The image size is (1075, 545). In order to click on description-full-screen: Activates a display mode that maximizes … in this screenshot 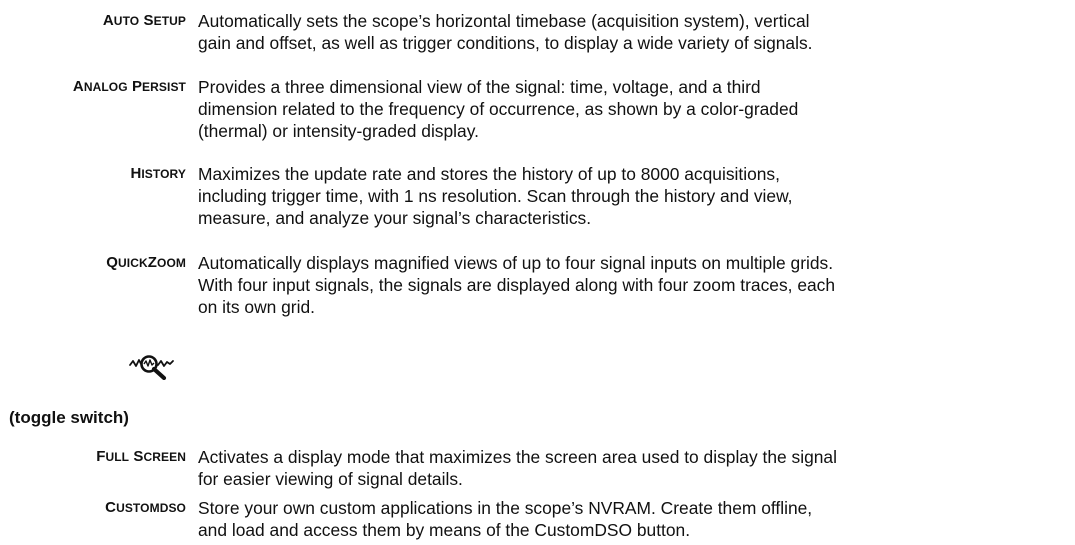, I will do `click(517, 468)`.